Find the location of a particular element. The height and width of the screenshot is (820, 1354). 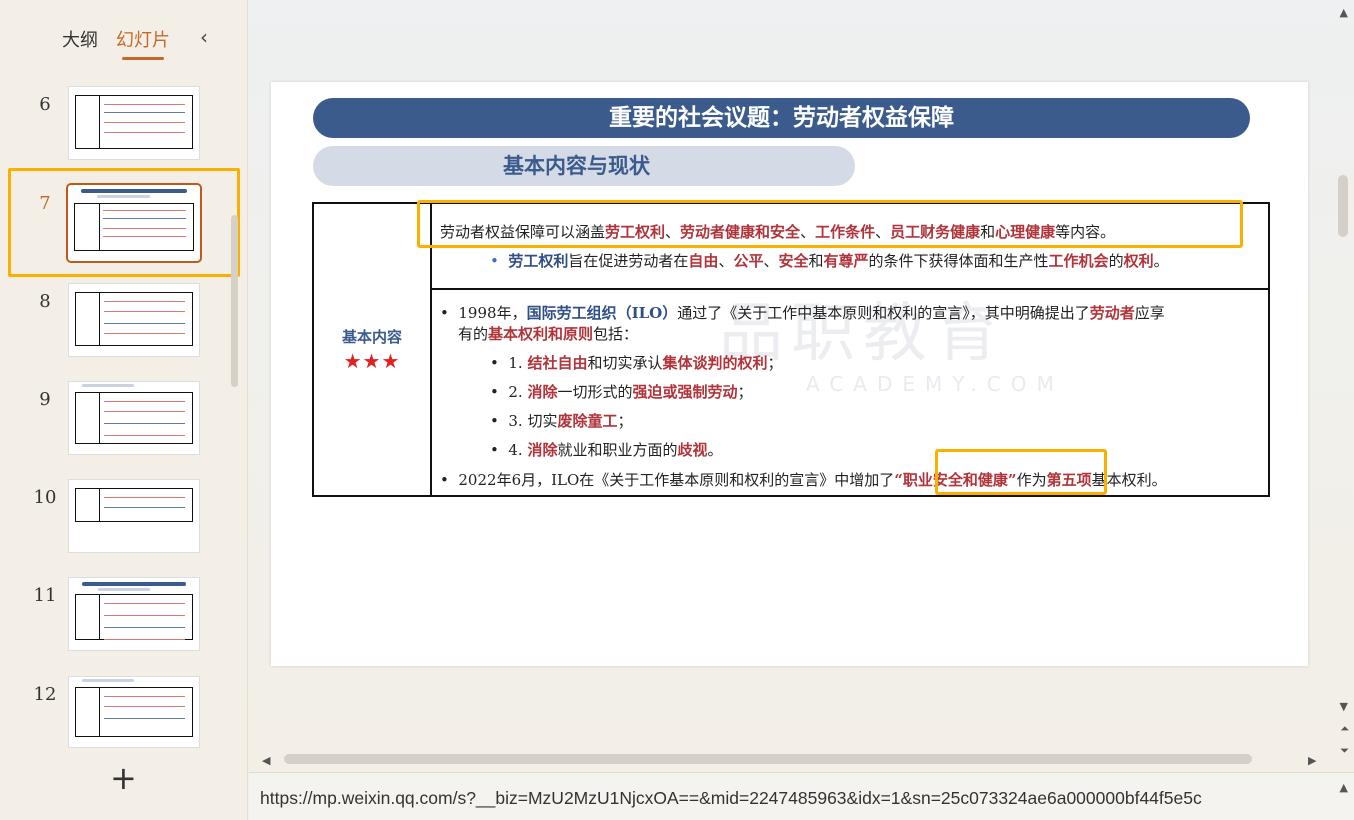

row2-line2: 有的基本权利和原则包括： is located at coordinates (548, 334).